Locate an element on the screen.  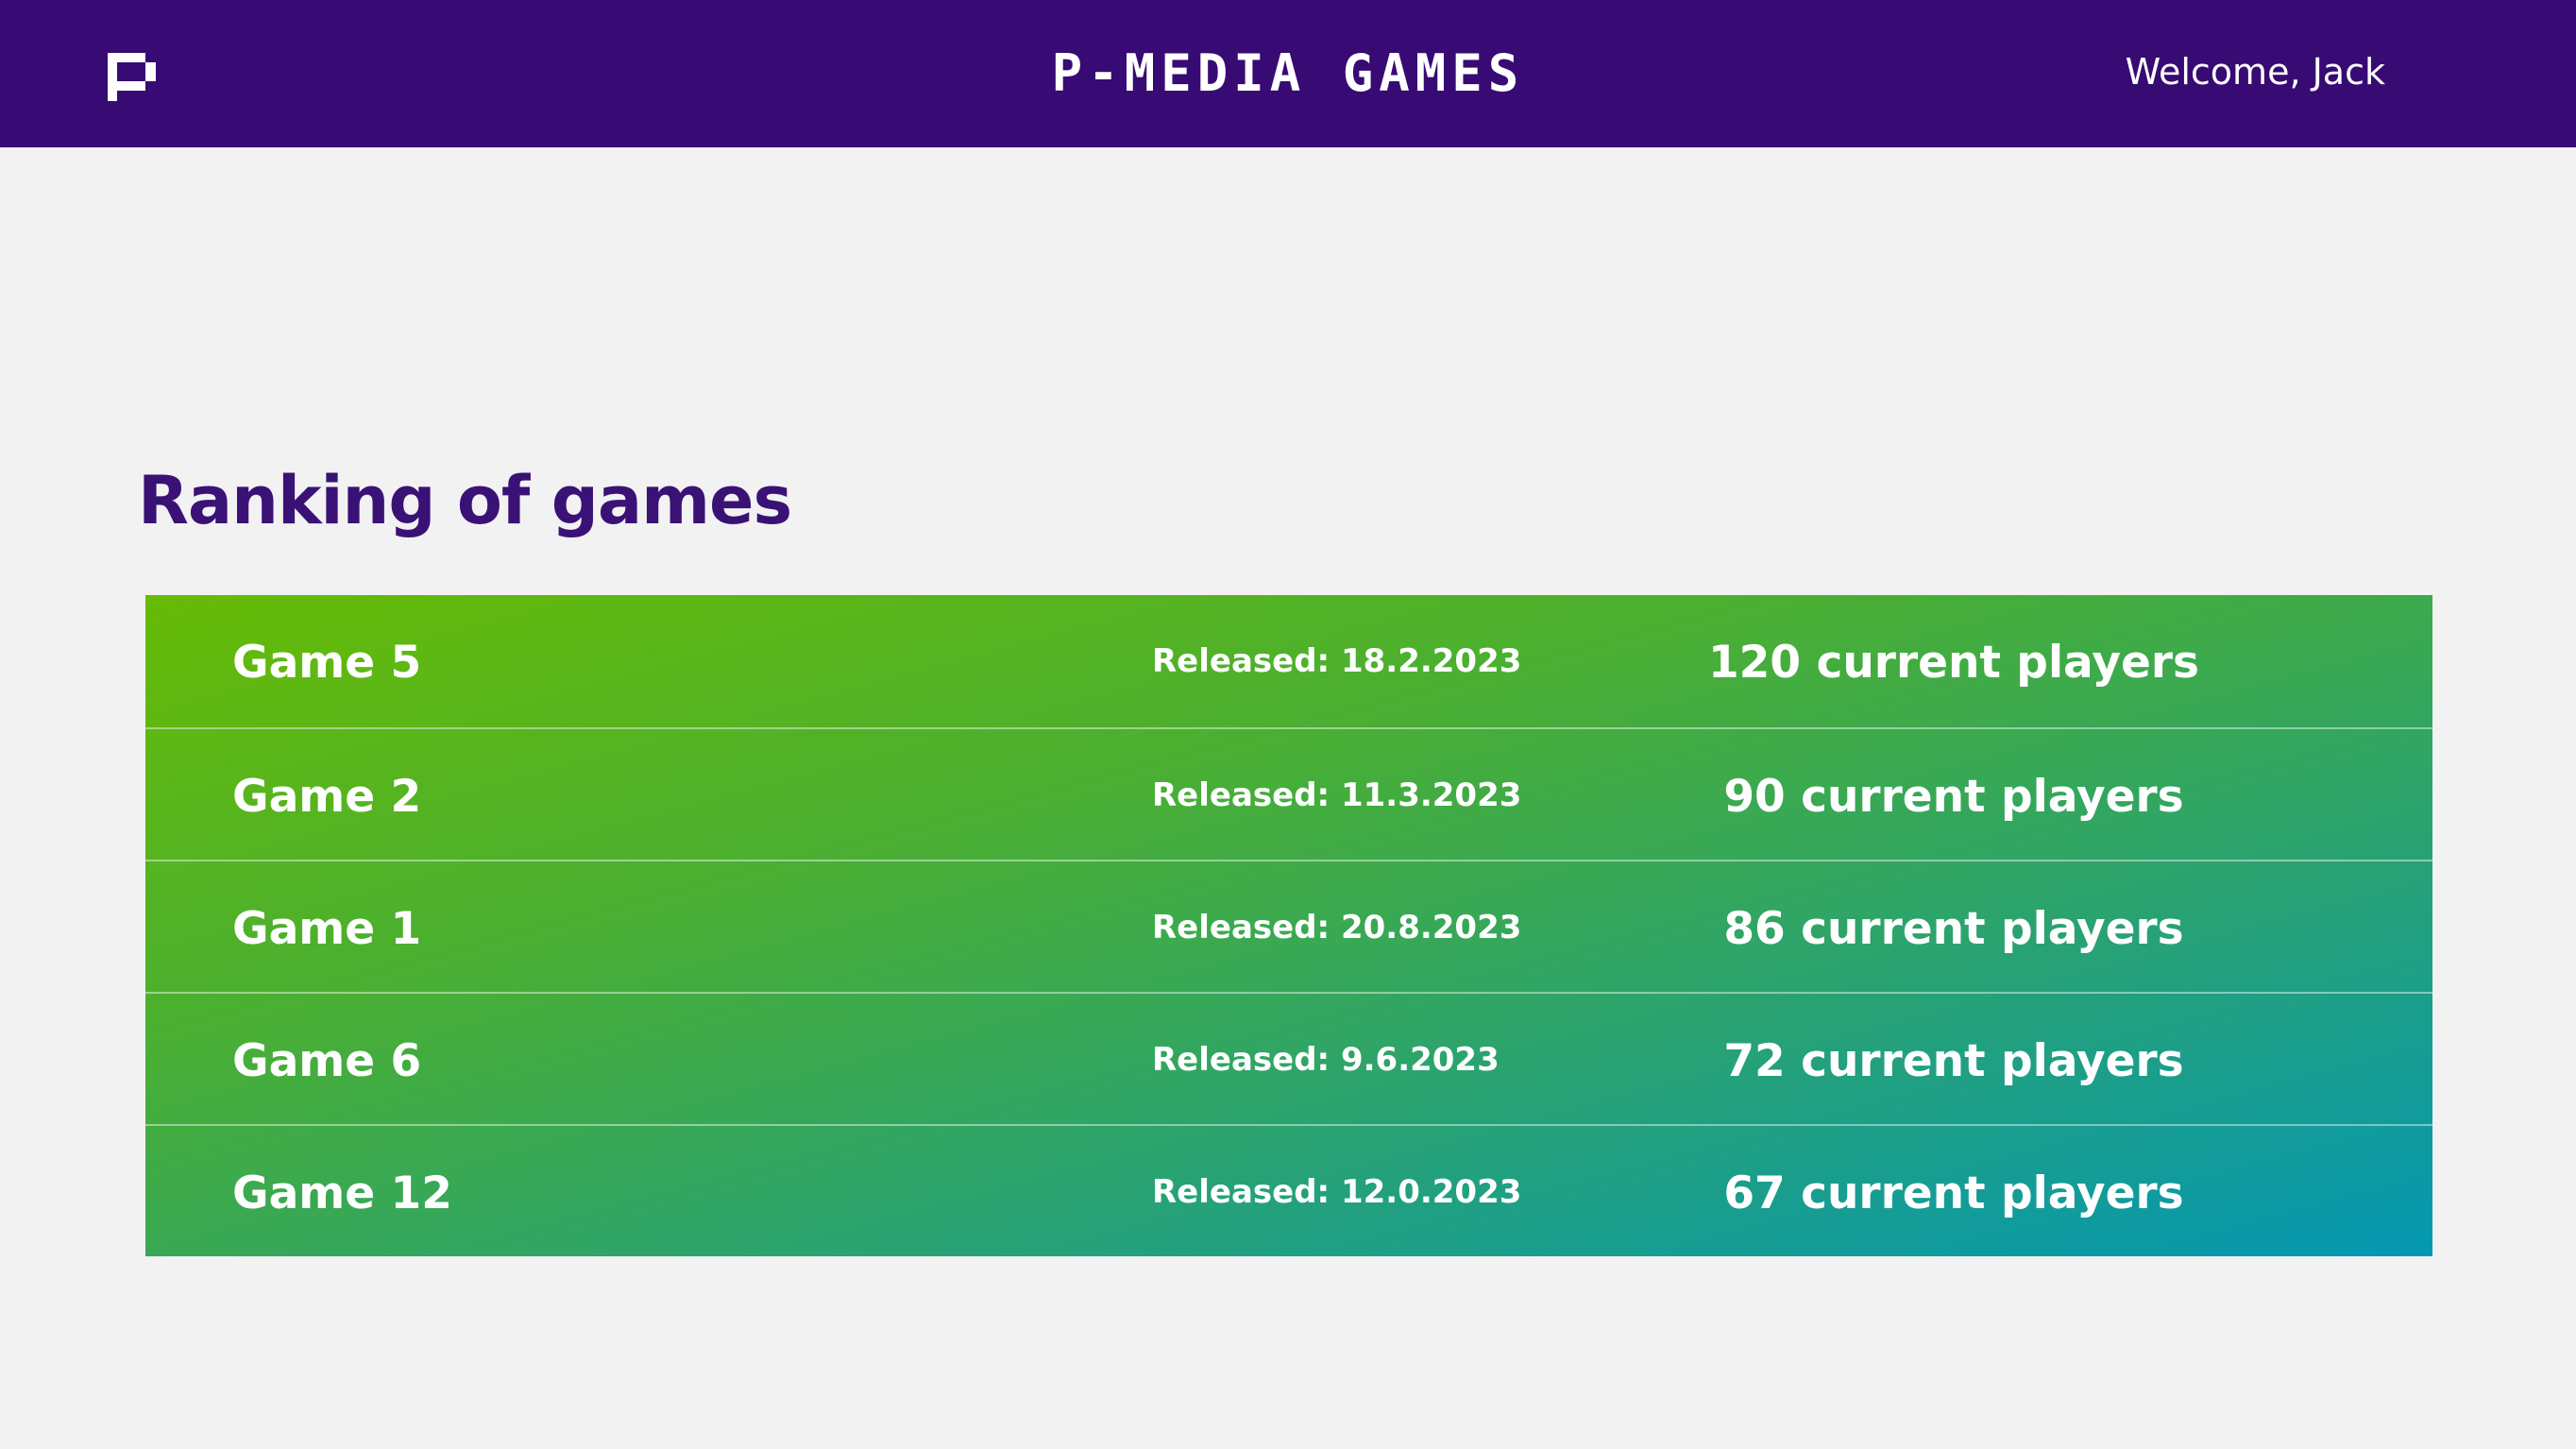
top-bar: P-MEDIA GAMES Welcome, Jack is located at coordinates (1288, 73).